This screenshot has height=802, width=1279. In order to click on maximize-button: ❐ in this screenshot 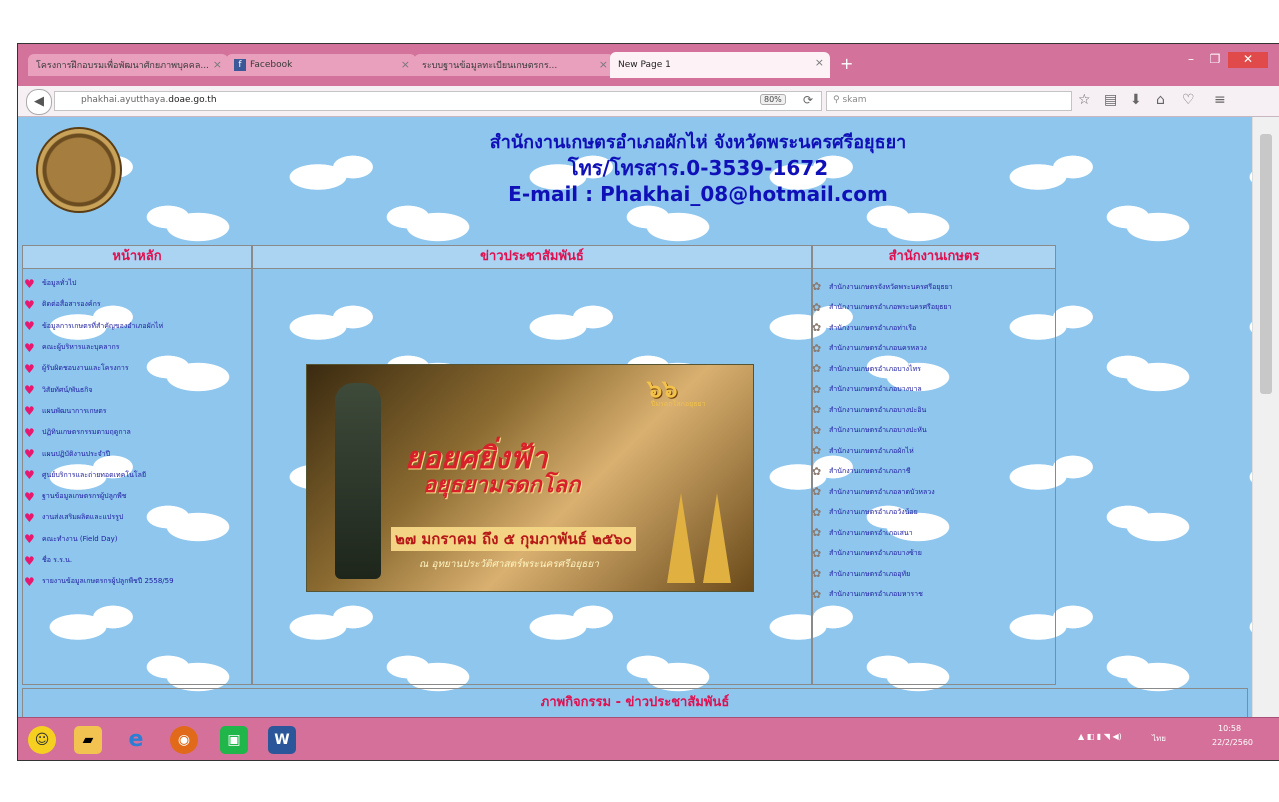, I will do `click(1215, 60)`.